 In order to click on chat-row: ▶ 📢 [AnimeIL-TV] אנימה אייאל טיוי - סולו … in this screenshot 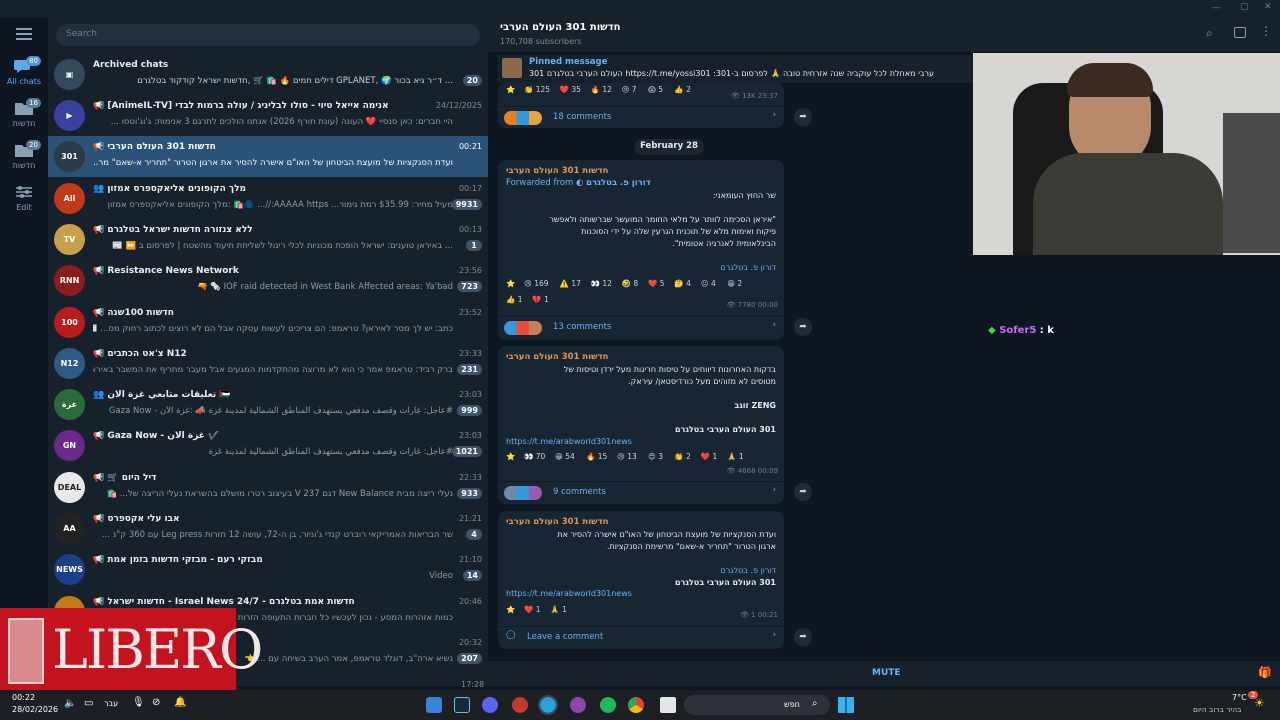, I will do `click(268, 115)`.